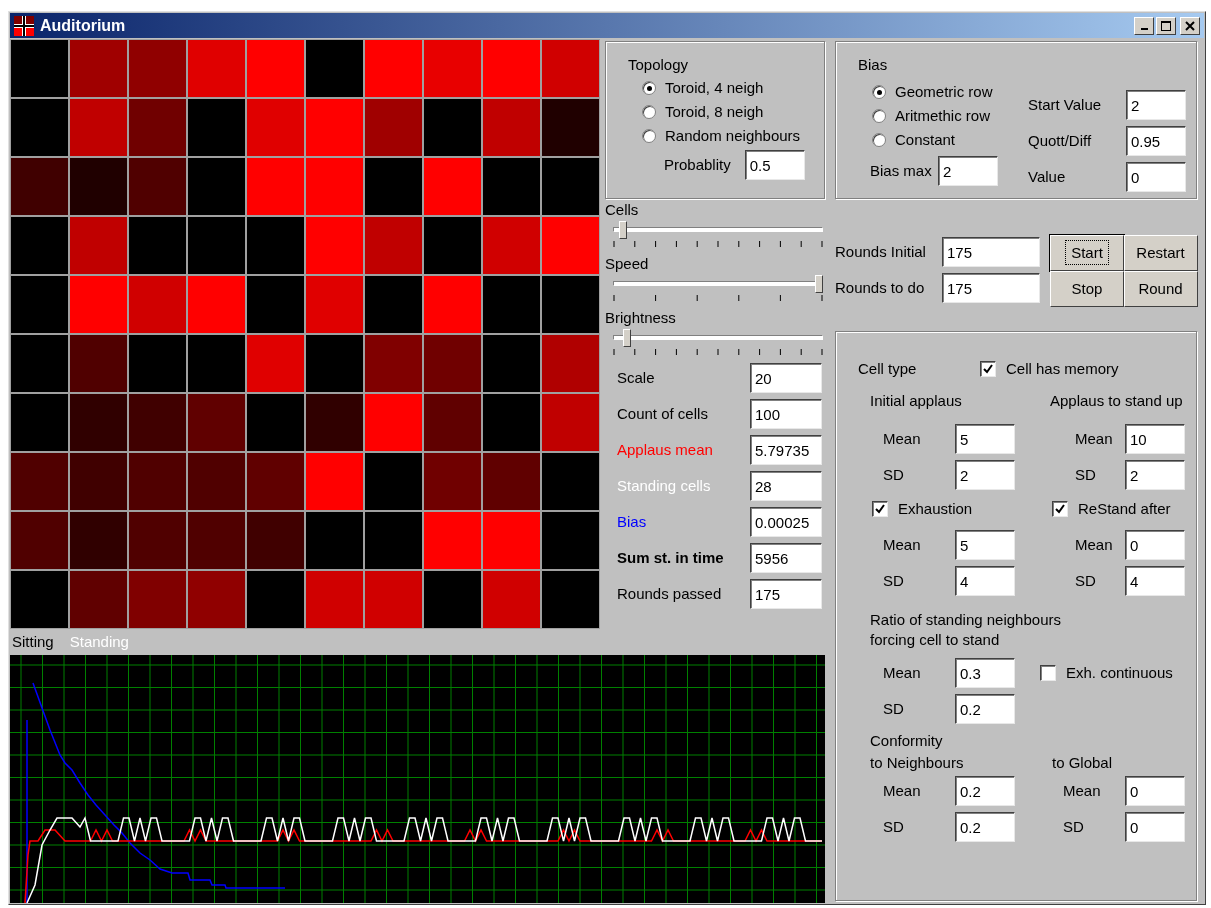  Describe the element at coordinates (950, 140) in the screenshot. I see `radio-option: Constant` at that location.